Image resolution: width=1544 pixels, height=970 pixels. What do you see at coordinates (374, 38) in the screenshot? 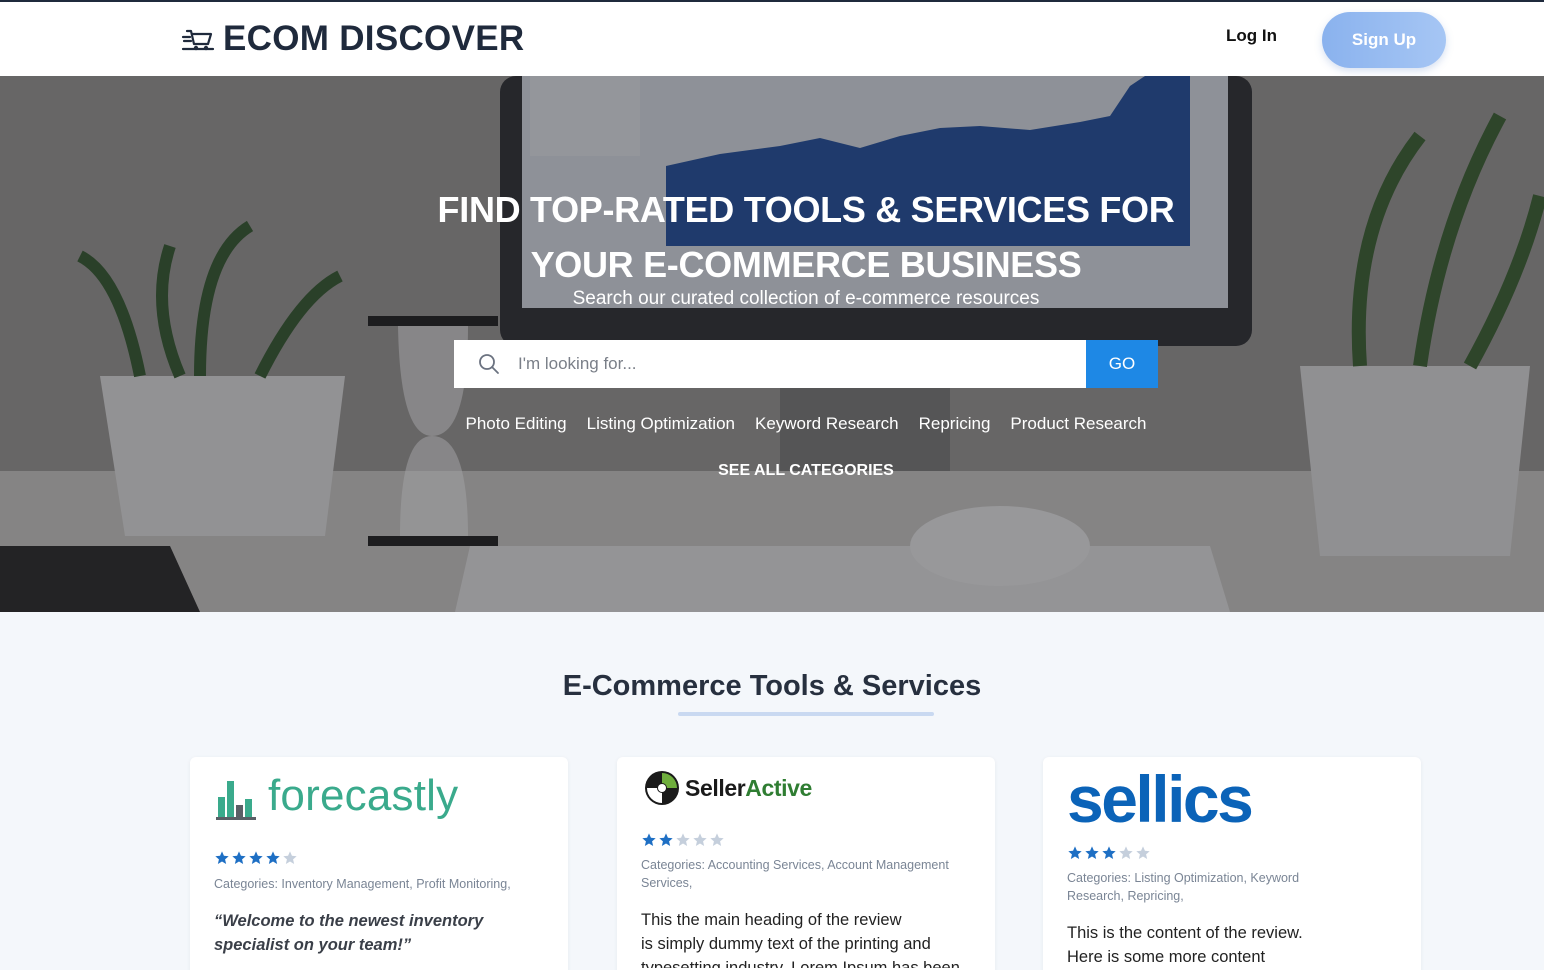
I see `brand-name: ECOM DISCOVER` at bounding box center [374, 38].